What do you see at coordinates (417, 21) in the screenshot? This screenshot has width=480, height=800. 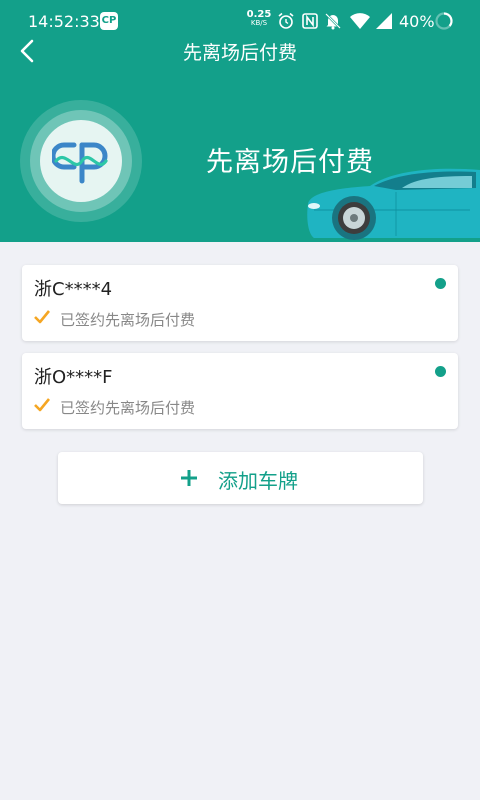 I see `battery-level: 40%` at bounding box center [417, 21].